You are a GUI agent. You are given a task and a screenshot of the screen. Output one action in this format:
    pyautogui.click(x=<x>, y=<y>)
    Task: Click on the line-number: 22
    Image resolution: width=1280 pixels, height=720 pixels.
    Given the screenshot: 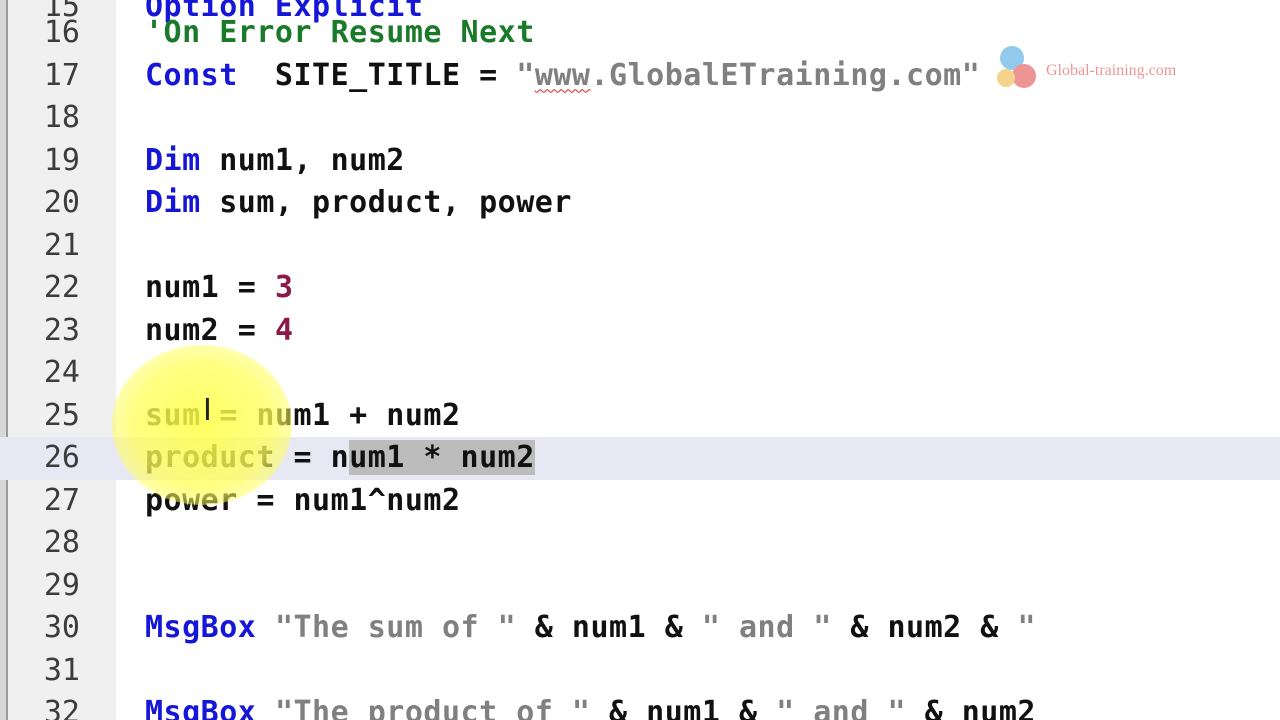 What is the action you would take?
    pyautogui.click(x=61, y=287)
    